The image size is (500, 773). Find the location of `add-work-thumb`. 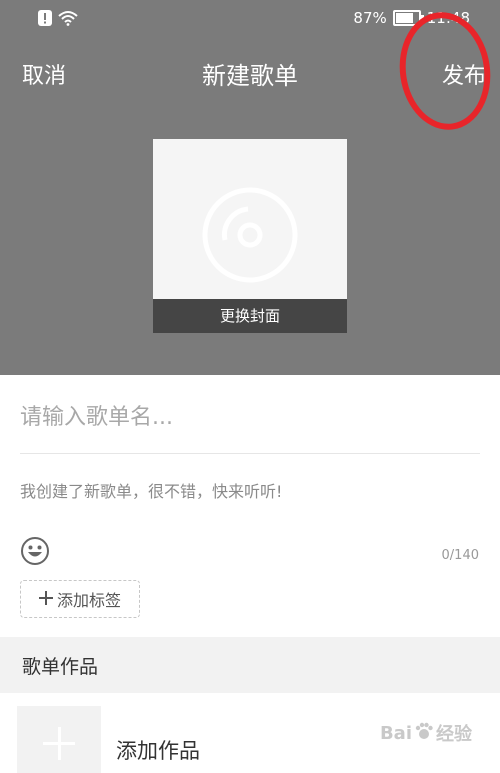

add-work-thumb is located at coordinates (59, 739).